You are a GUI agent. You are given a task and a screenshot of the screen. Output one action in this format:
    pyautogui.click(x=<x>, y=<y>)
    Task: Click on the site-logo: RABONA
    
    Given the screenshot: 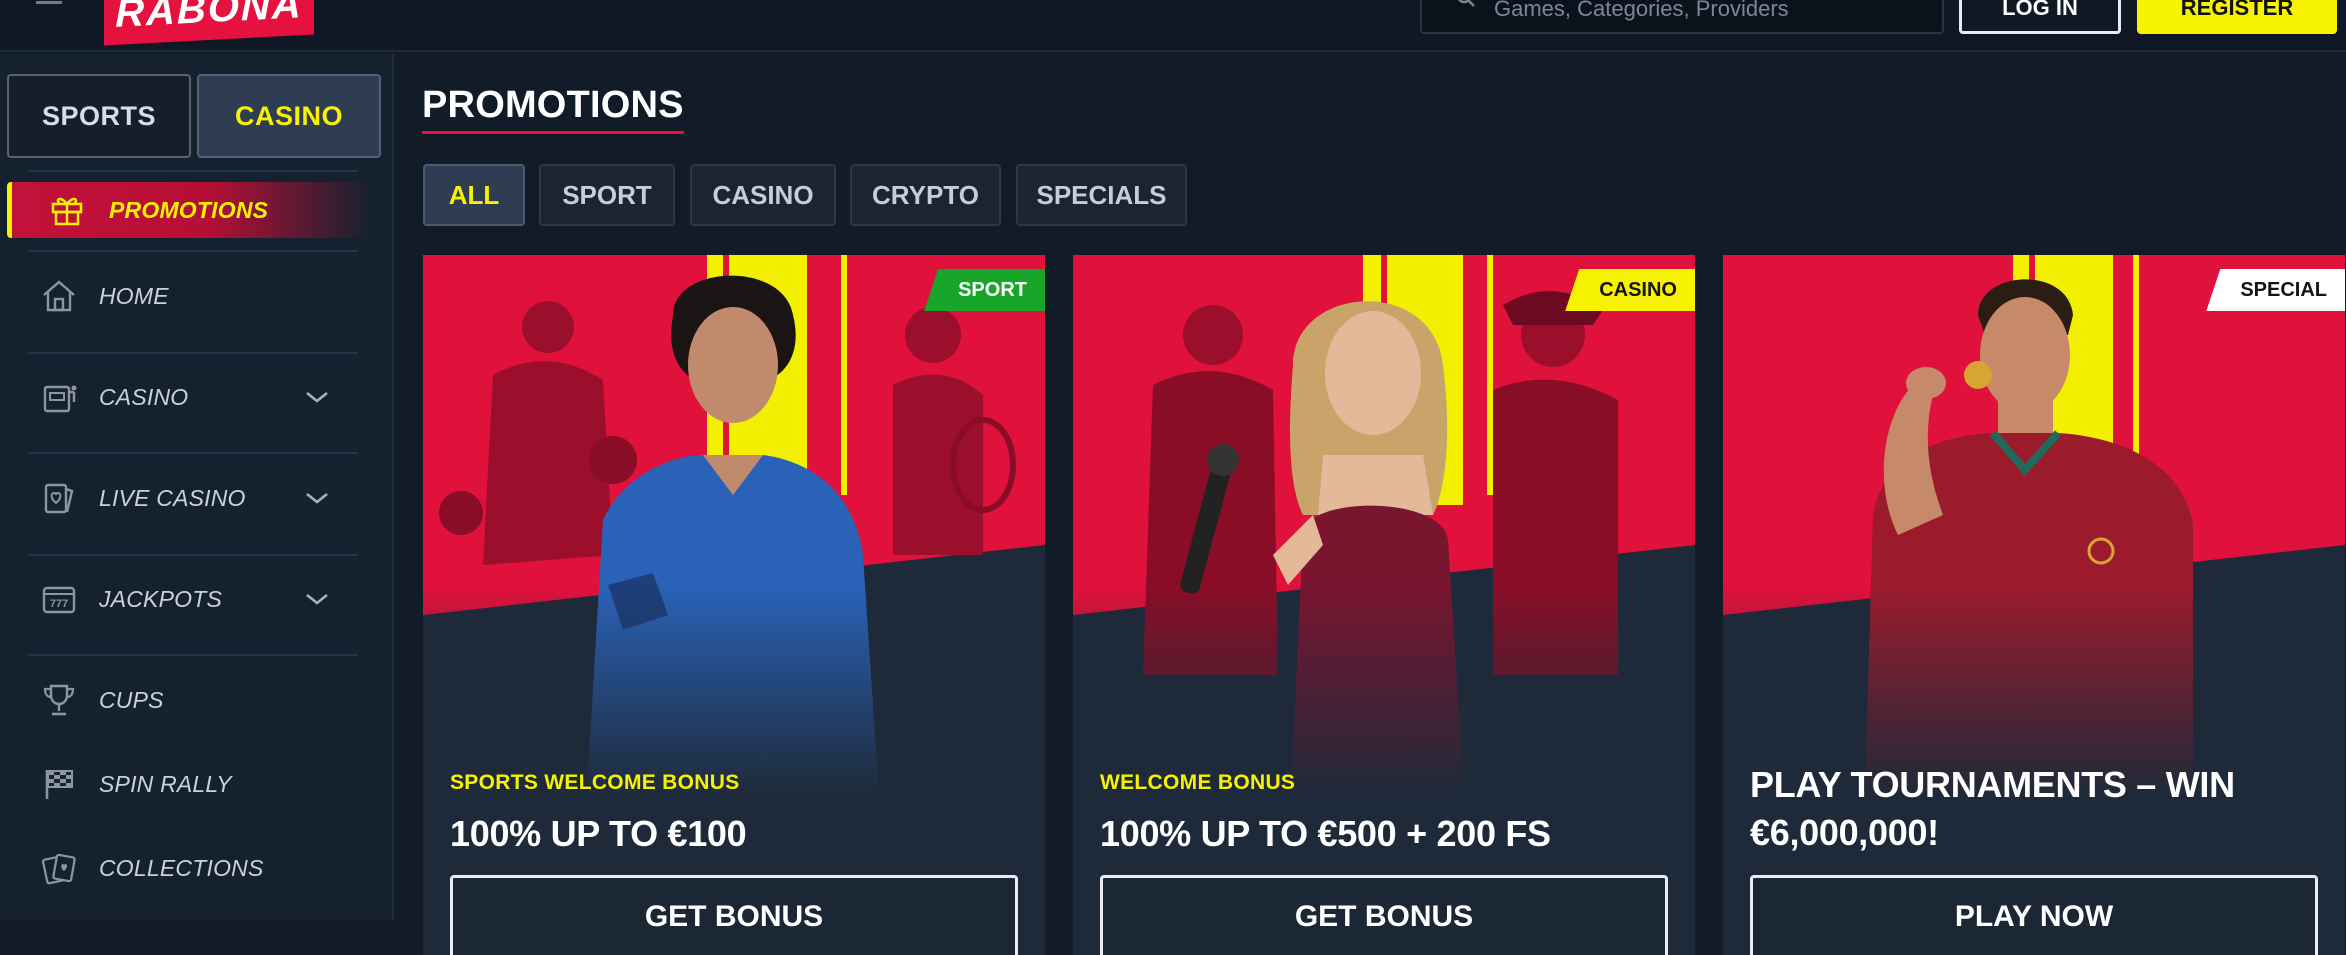 What is the action you would take?
    pyautogui.click(x=209, y=23)
    